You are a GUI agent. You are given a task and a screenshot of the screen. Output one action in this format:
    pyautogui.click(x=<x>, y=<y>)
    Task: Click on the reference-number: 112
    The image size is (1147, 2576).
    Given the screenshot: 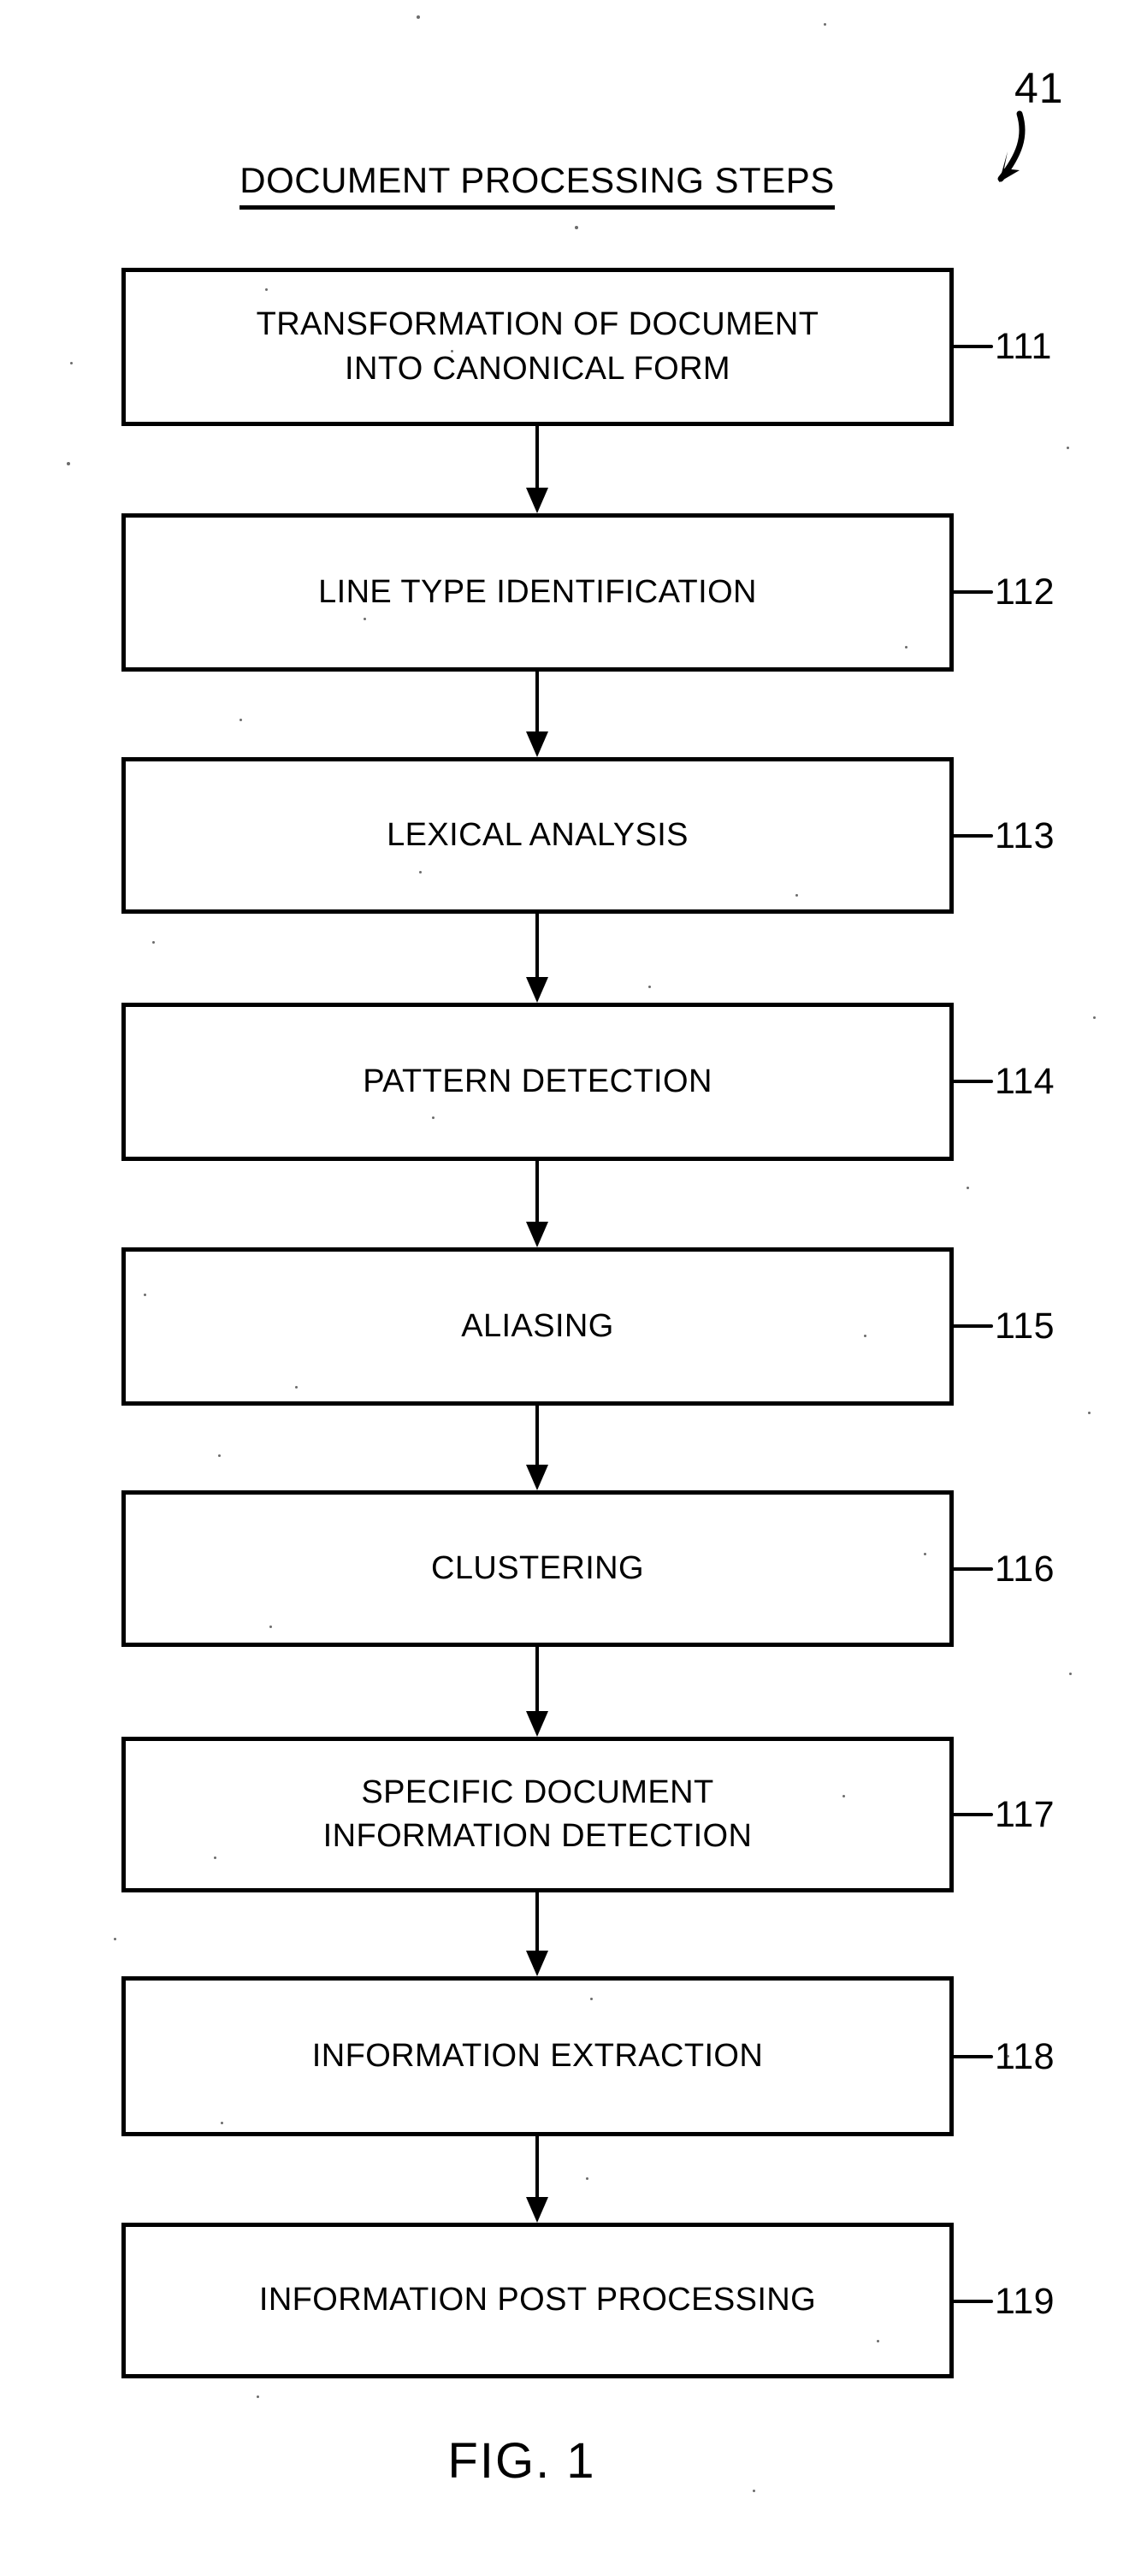 What is the action you would take?
    pyautogui.click(x=1025, y=592)
    